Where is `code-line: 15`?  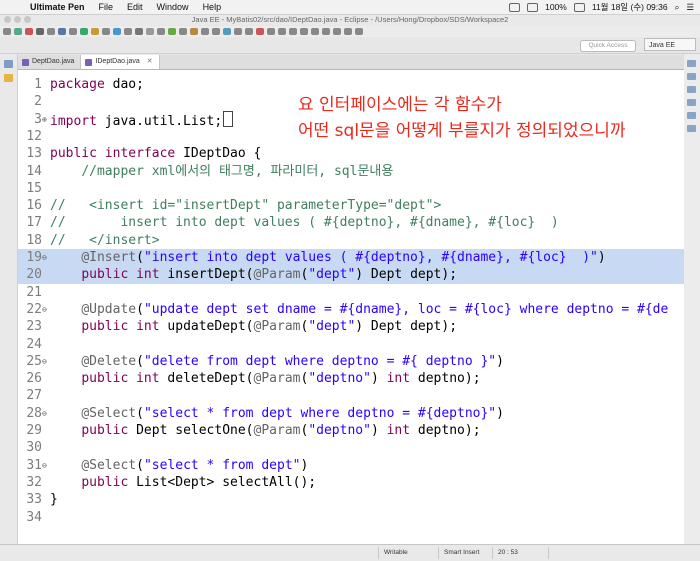
code-line: 15 is located at coordinates (351, 189).